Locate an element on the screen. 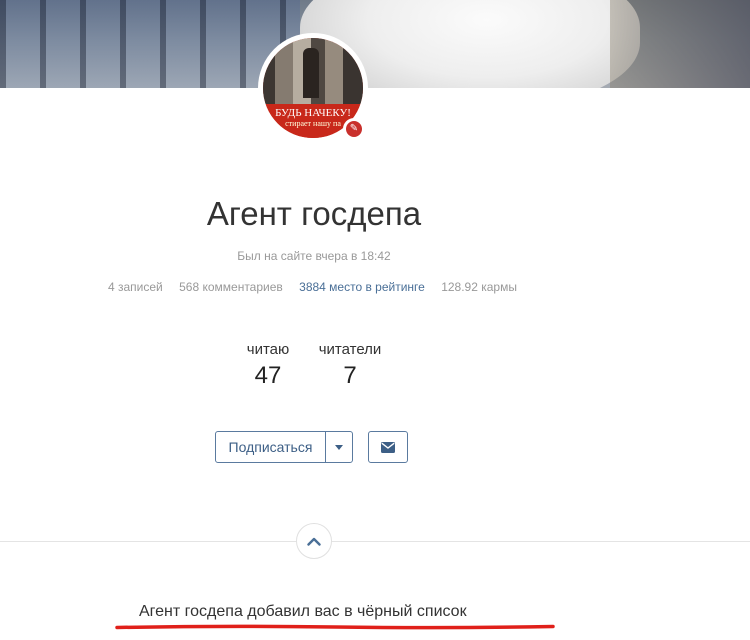 The width and height of the screenshot is (750, 640). section-divider is located at coordinates (375, 541).